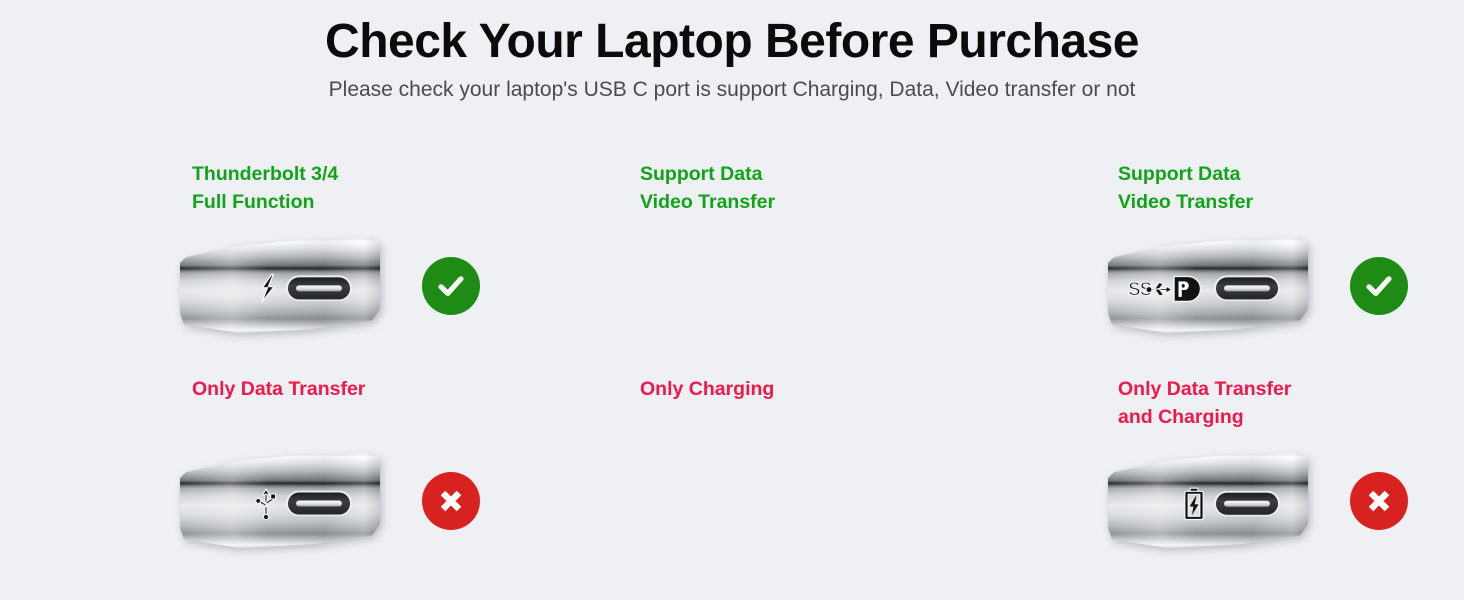 This screenshot has width=1464, height=600. Describe the element at coordinates (732, 41) in the screenshot. I see `page-title: Check Your Laptop Before Purchase` at that location.